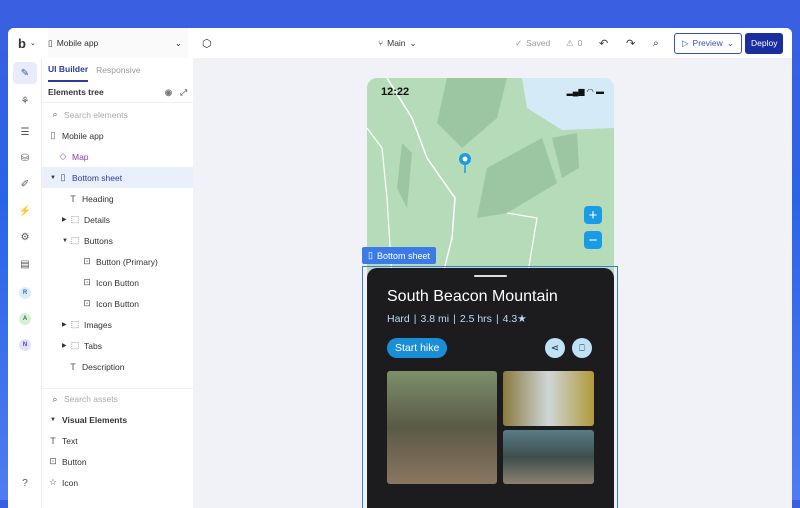  Describe the element at coordinates (585, 91) in the screenshot. I see `status-icons: ▂▄▆ ◠ ▬` at that location.